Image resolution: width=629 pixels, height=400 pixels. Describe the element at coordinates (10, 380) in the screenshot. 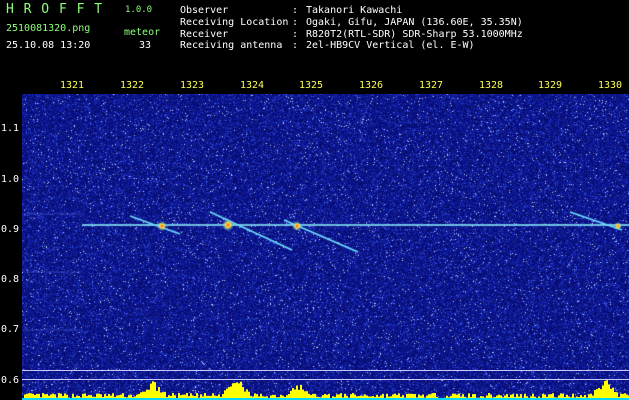

I see `y-tick-label: 0.6` at that location.